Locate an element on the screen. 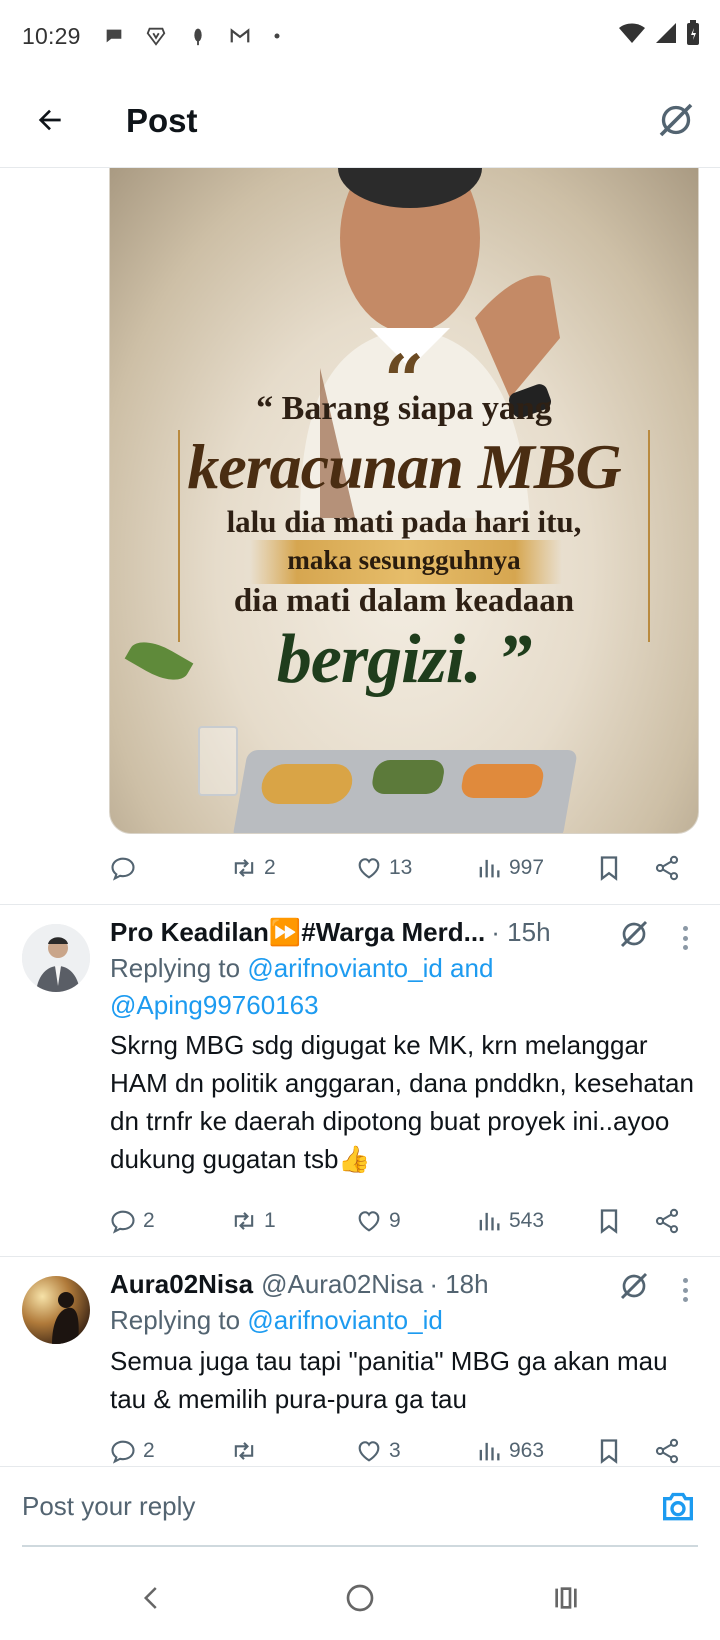  signal-icon is located at coordinates (666, 33).